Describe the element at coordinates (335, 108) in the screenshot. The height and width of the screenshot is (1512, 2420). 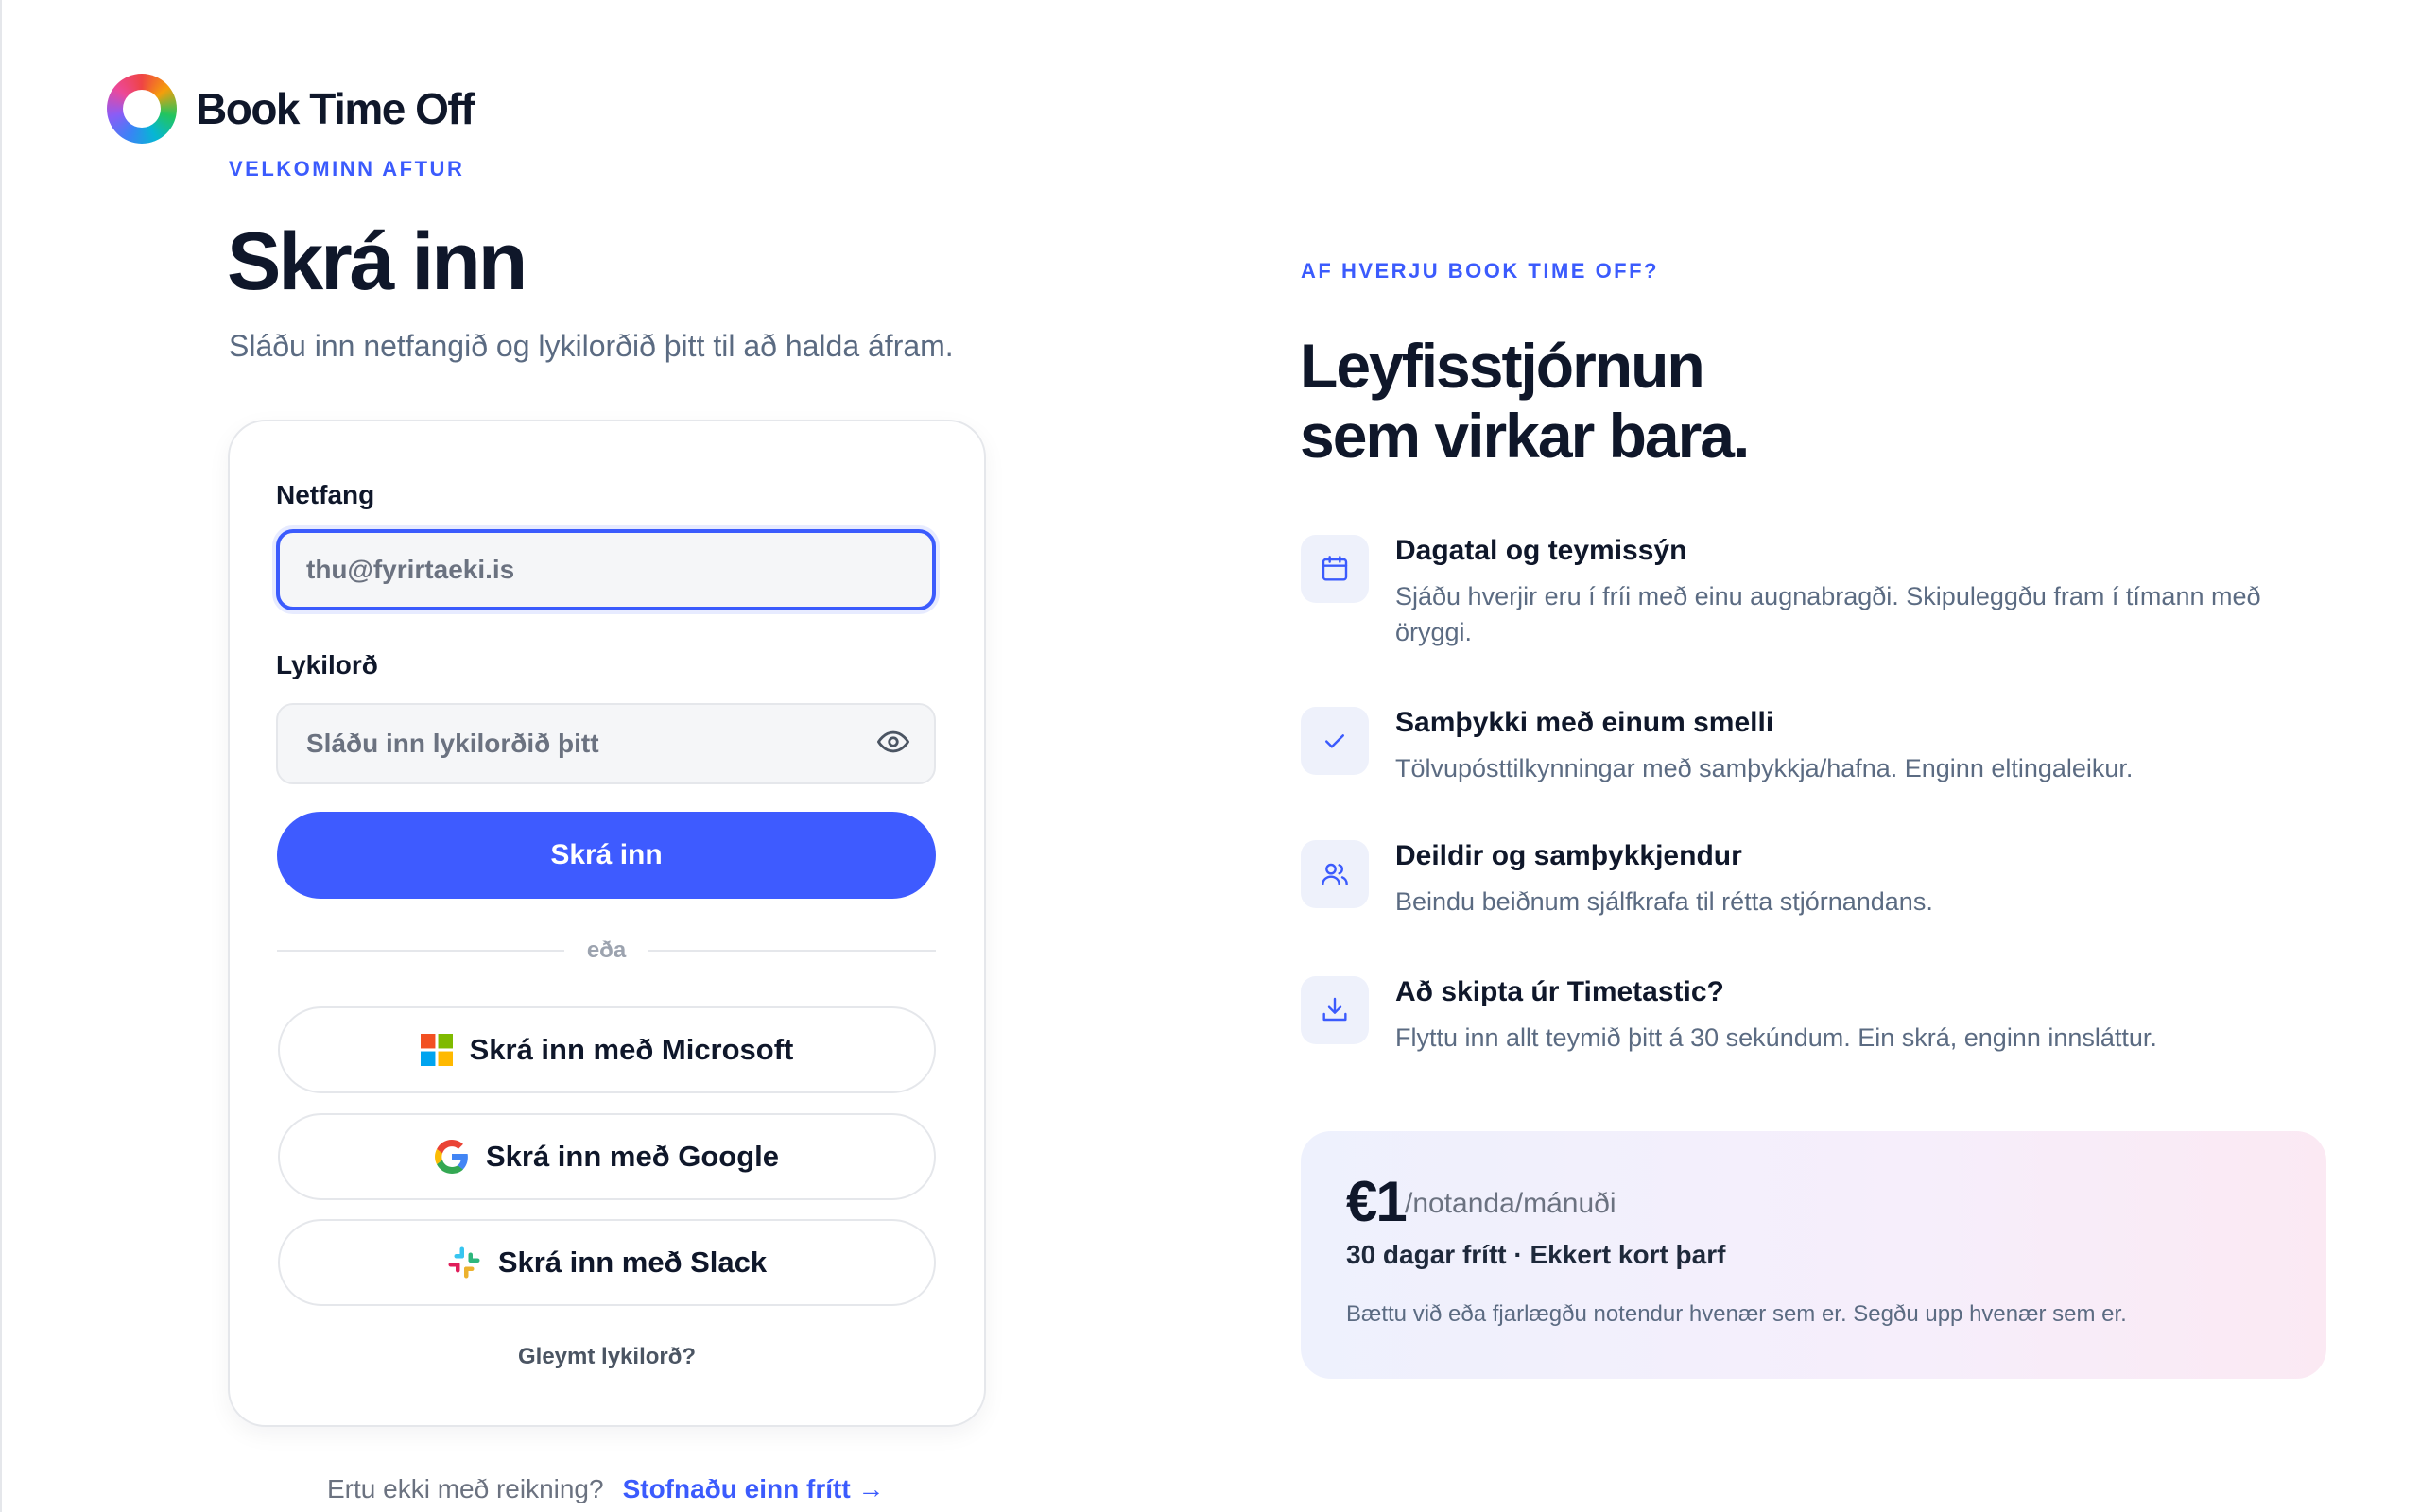
I see `brand-name: Book Time Off` at that location.